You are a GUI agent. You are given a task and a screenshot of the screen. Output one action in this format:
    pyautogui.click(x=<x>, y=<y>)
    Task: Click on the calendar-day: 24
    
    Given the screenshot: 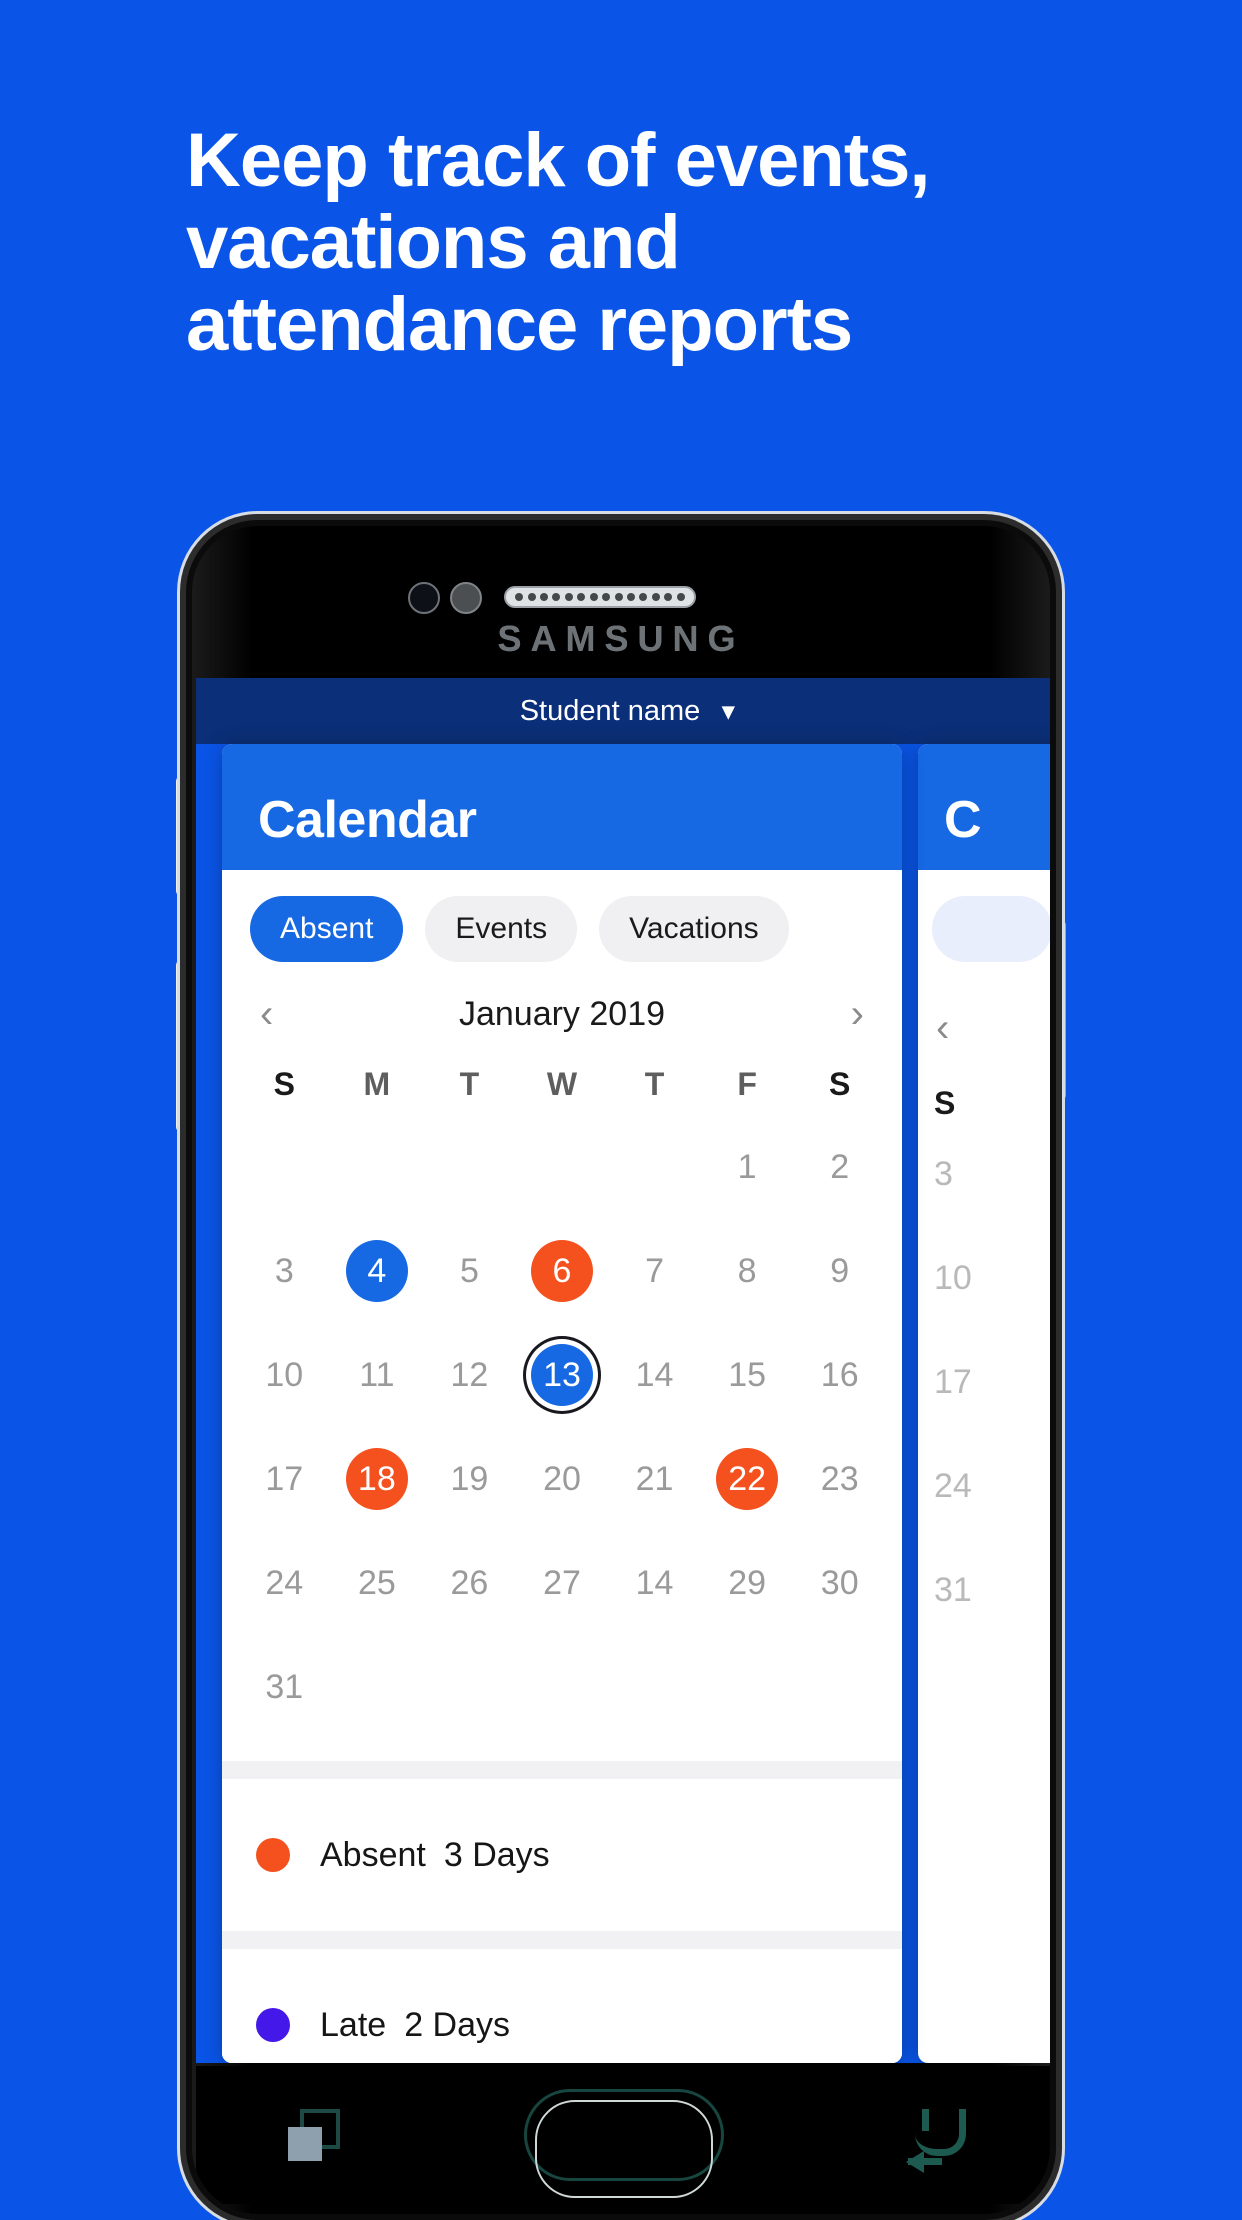 What is the action you would take?
    pyautogui.click(x=284, y=1583)
    